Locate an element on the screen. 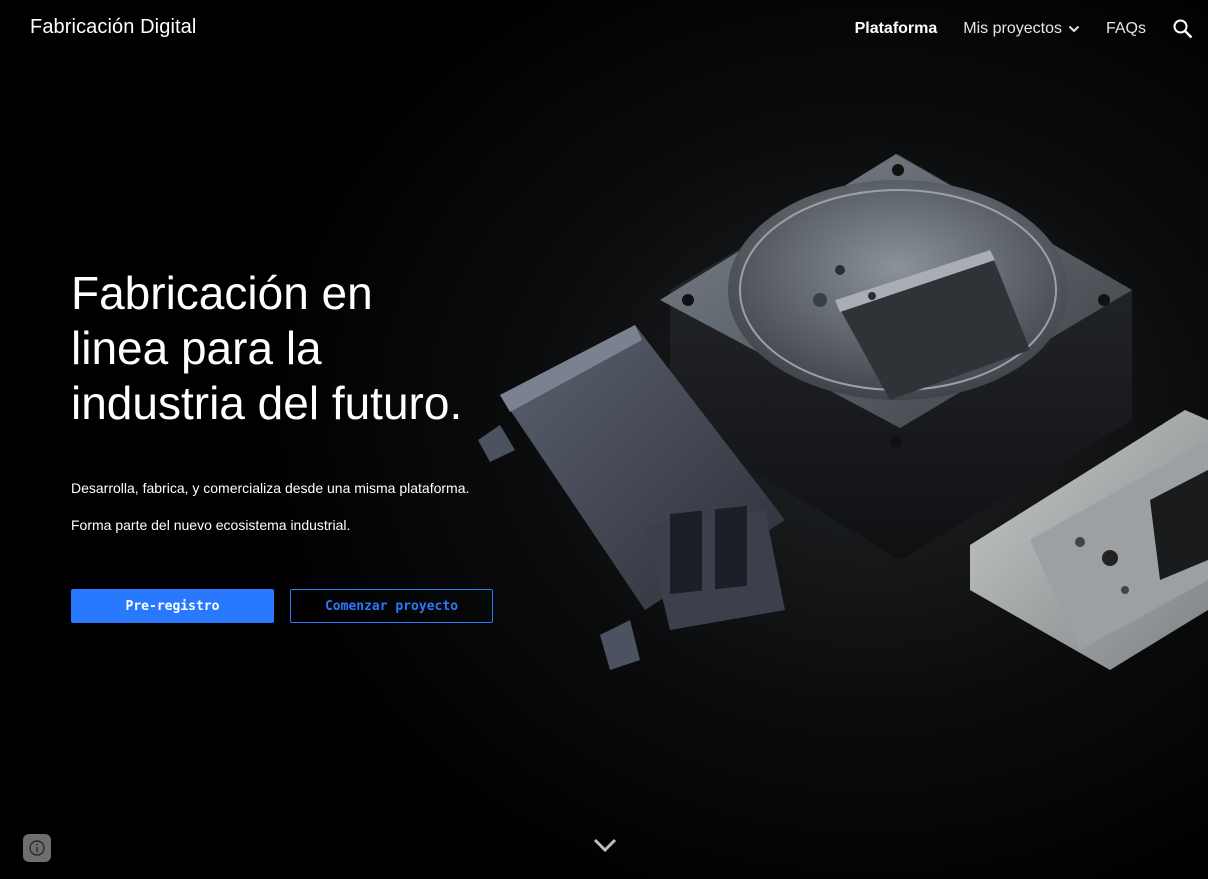  info-icon is located at coordinates (37, 848).